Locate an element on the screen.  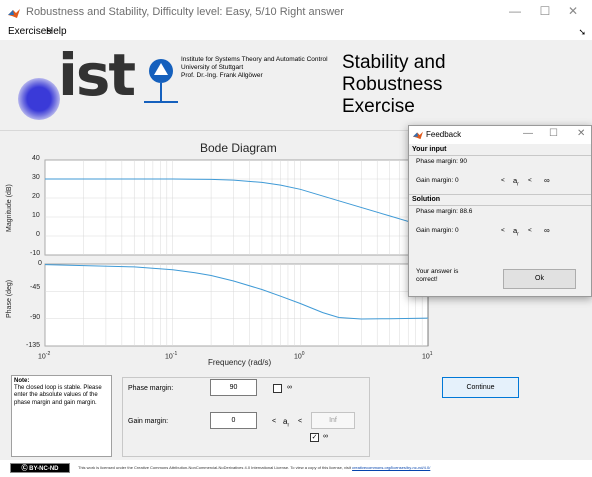
mag-tick: 20 is located at coordinates (36, 196).